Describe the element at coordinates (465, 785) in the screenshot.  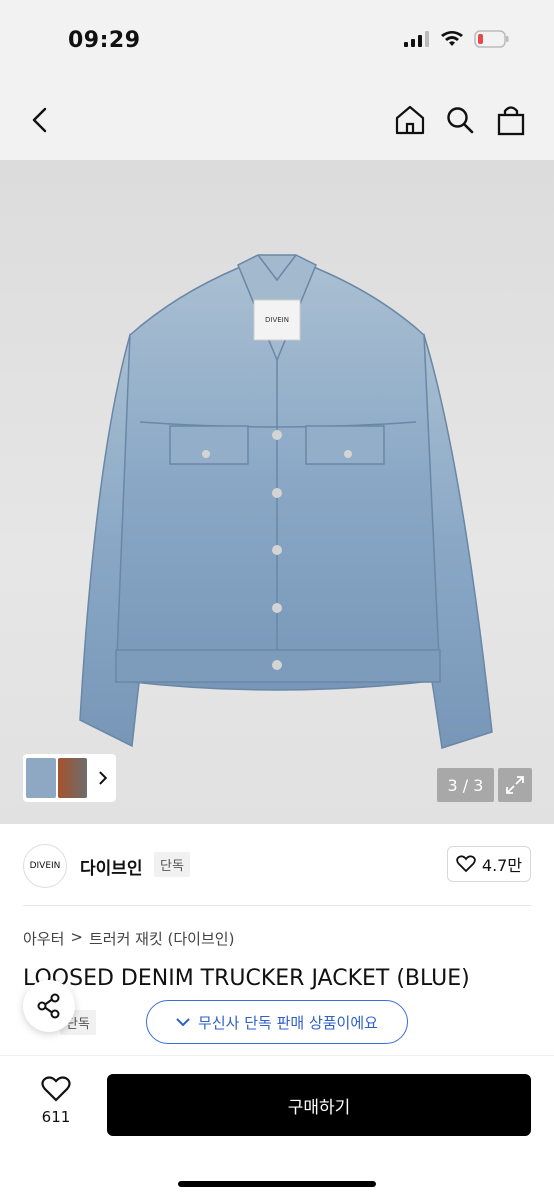
I see `image-counter: 3 / 3` at that location.